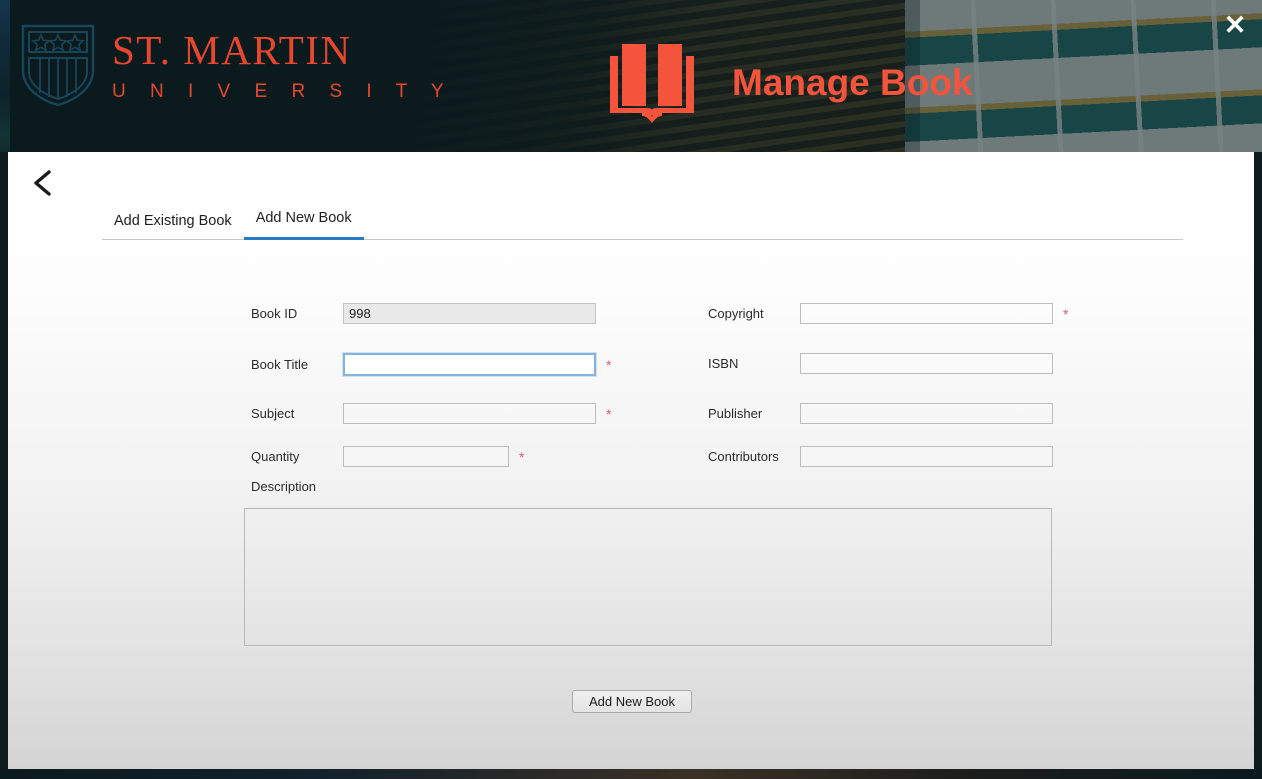  Describe the element at coordinates (273, 413) in the screenshot. I see `label-subject: Subject` at that location.